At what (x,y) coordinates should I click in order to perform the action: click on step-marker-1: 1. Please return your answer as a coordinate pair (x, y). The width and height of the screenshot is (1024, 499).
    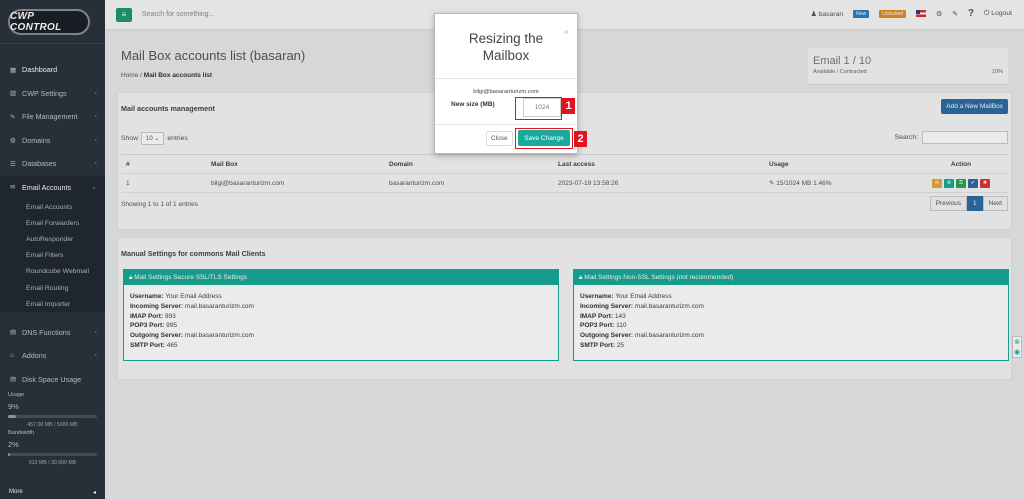
    Looking at the image, I should click on (568, 106).